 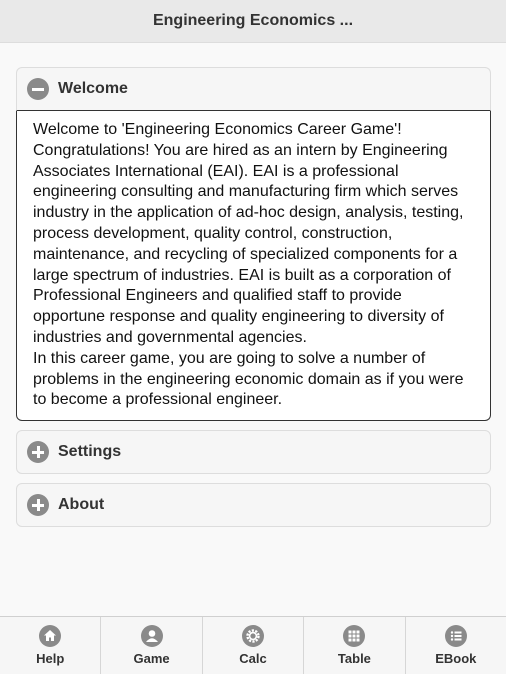 I want to click on welcome-heading: Welcome, so click(x=93, y=88).